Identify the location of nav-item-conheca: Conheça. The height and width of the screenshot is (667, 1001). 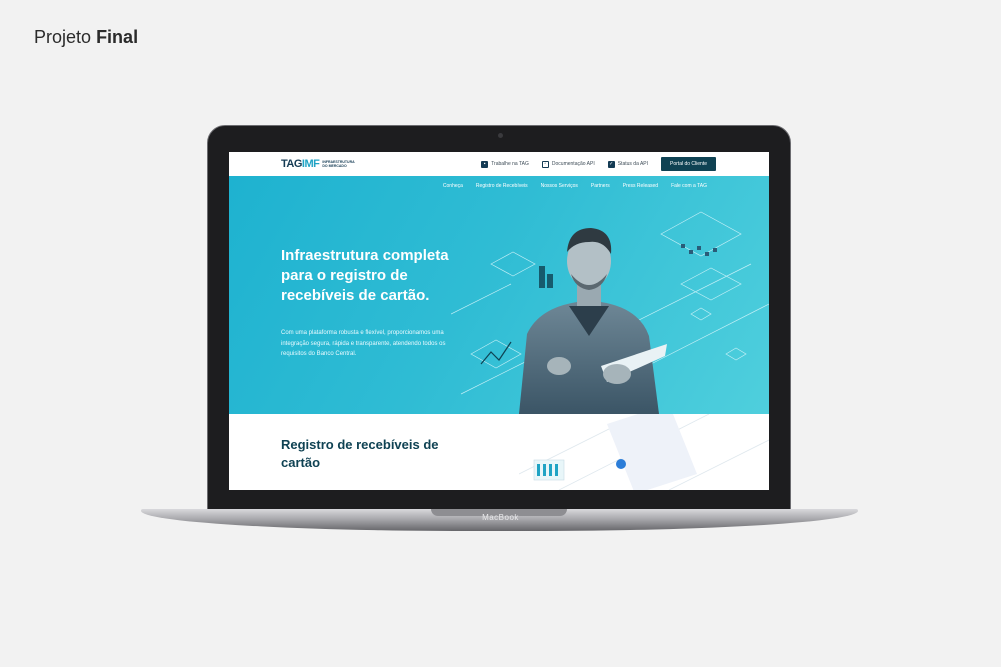
(453, 186).